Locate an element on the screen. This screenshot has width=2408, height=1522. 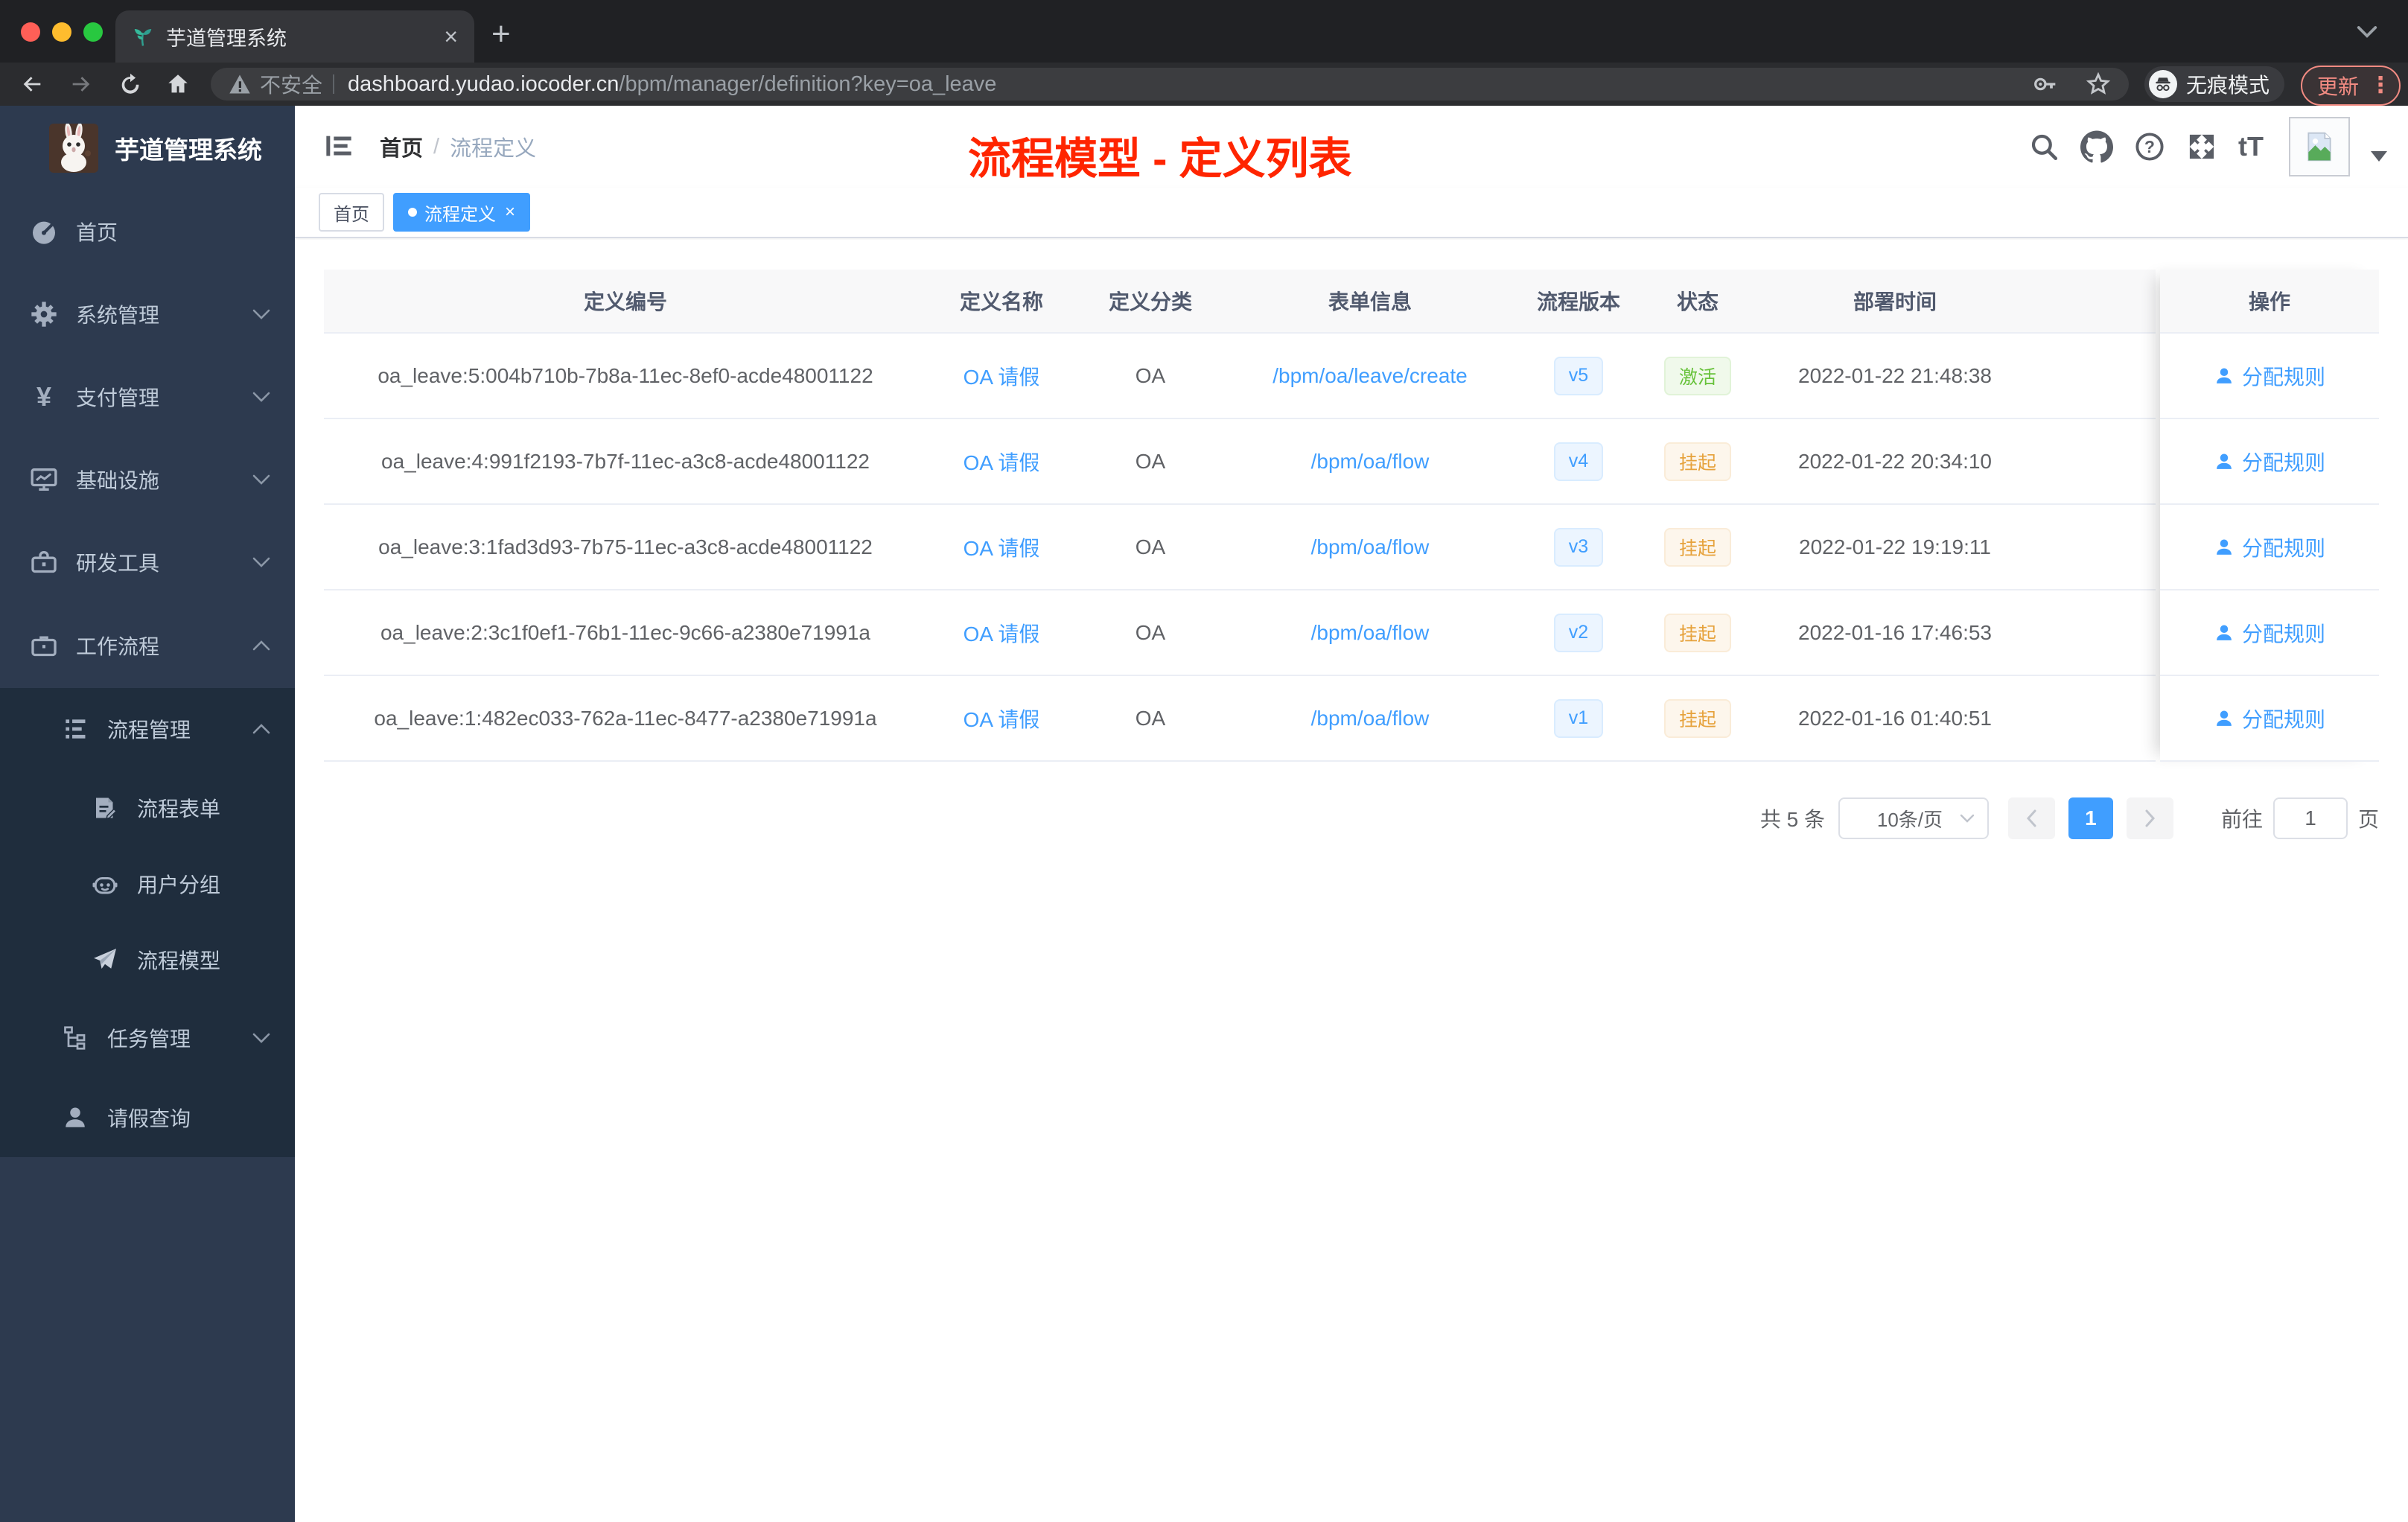
sidebar-item-user-group: 用户分组 is located at coordinates (147, 884).